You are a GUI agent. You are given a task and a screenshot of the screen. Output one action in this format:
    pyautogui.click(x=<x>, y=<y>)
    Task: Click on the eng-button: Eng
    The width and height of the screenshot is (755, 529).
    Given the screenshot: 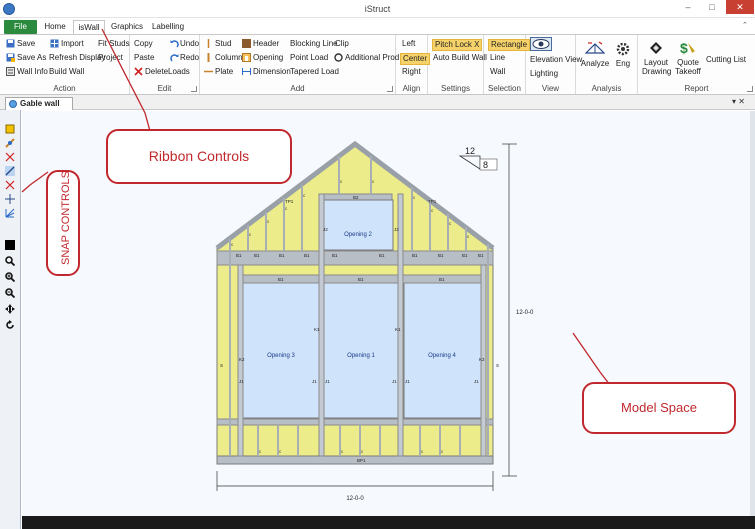 What is the action you would take?
    pyautogui.click(x=623, y=54)
    